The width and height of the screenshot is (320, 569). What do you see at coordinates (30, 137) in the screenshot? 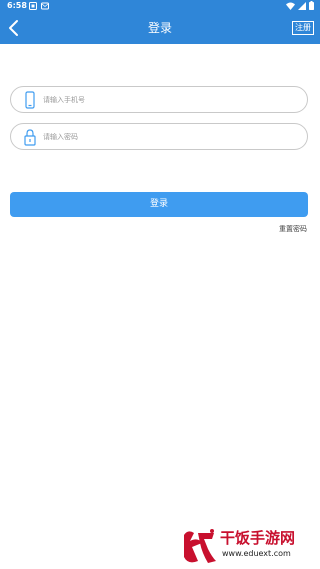
I see `lock-icon` at bounding box center [30, 137].